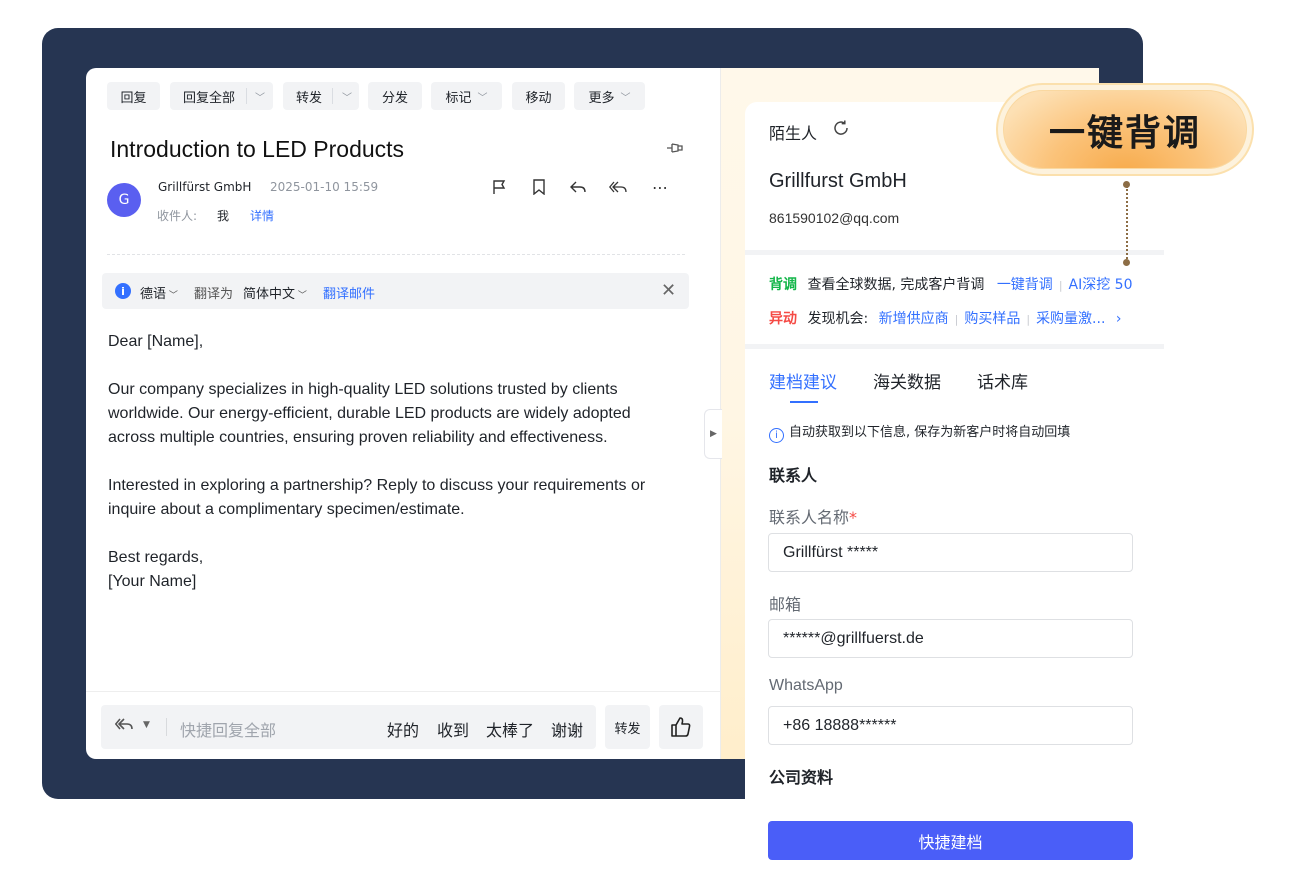 This screenshot has height=896, width=1296. Describe the element at coordinates (209, 98) in the screenshot. I see `reply-all-label: 回复全部` at that location.